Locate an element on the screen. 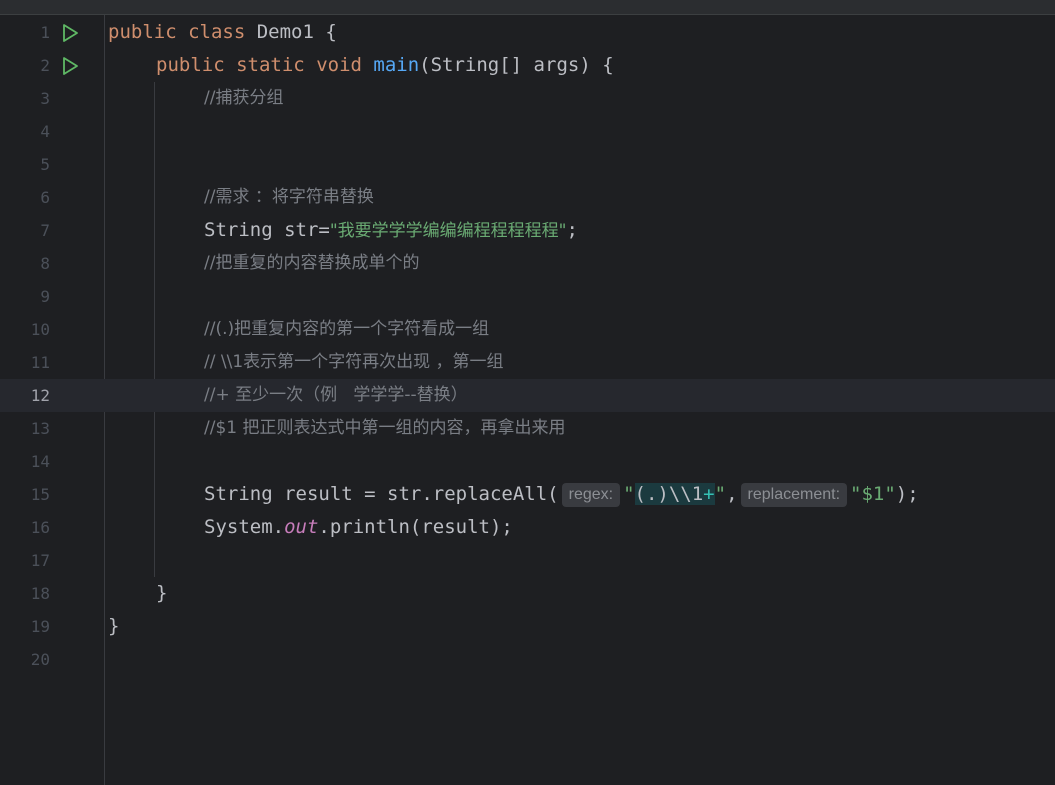 The image size is (1055, 785). comment: //(.)把重复内容的第一个字符看成一组 is located at coordinates (346, 329).